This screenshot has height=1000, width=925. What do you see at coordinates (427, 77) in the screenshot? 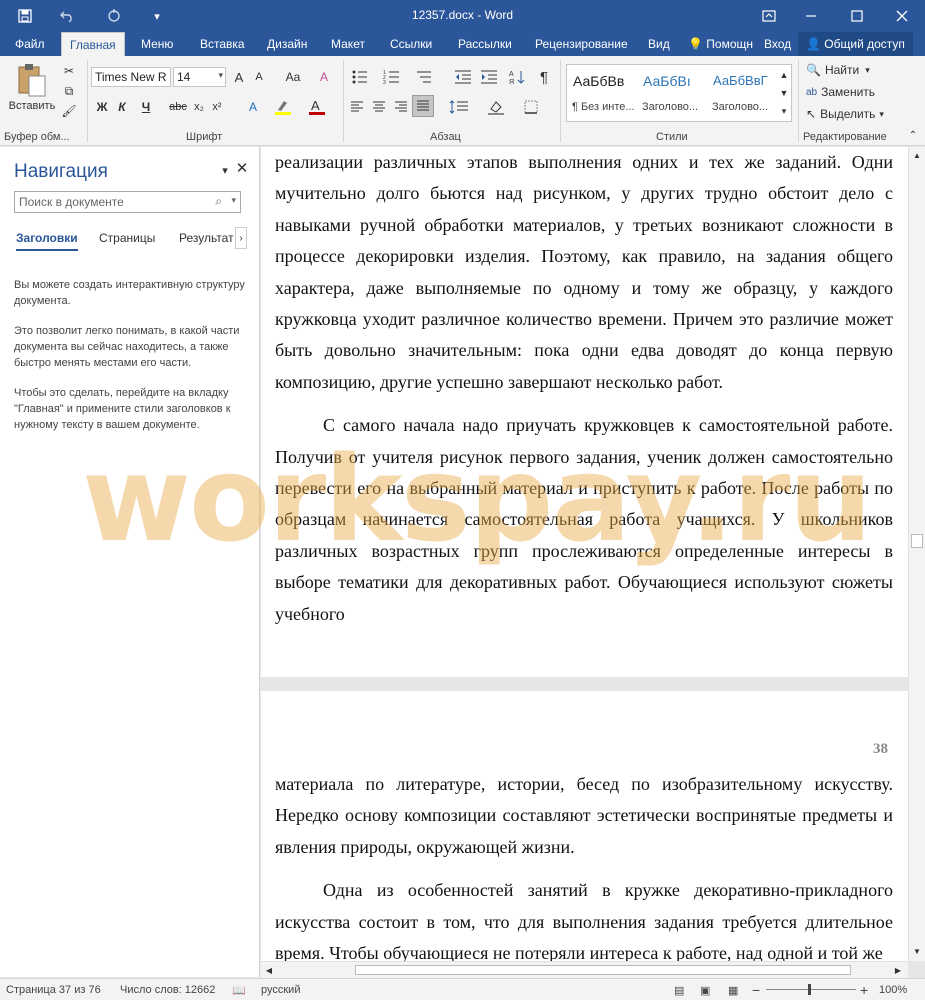
I see `multilevel-list-icon` at bounding box center [427, 77].